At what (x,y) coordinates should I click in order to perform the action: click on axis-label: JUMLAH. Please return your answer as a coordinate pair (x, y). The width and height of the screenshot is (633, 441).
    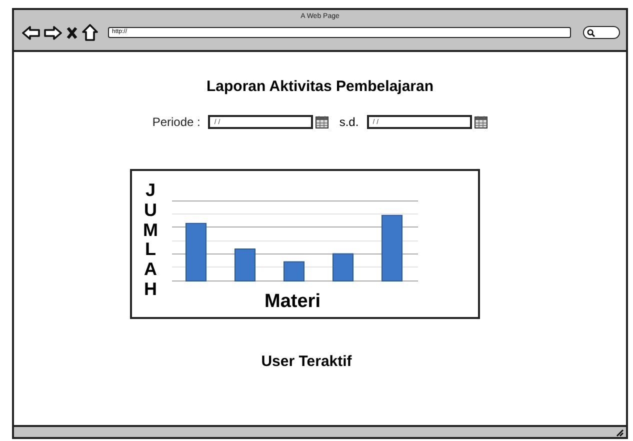
    Looking at the image, I should click on (150, 241).